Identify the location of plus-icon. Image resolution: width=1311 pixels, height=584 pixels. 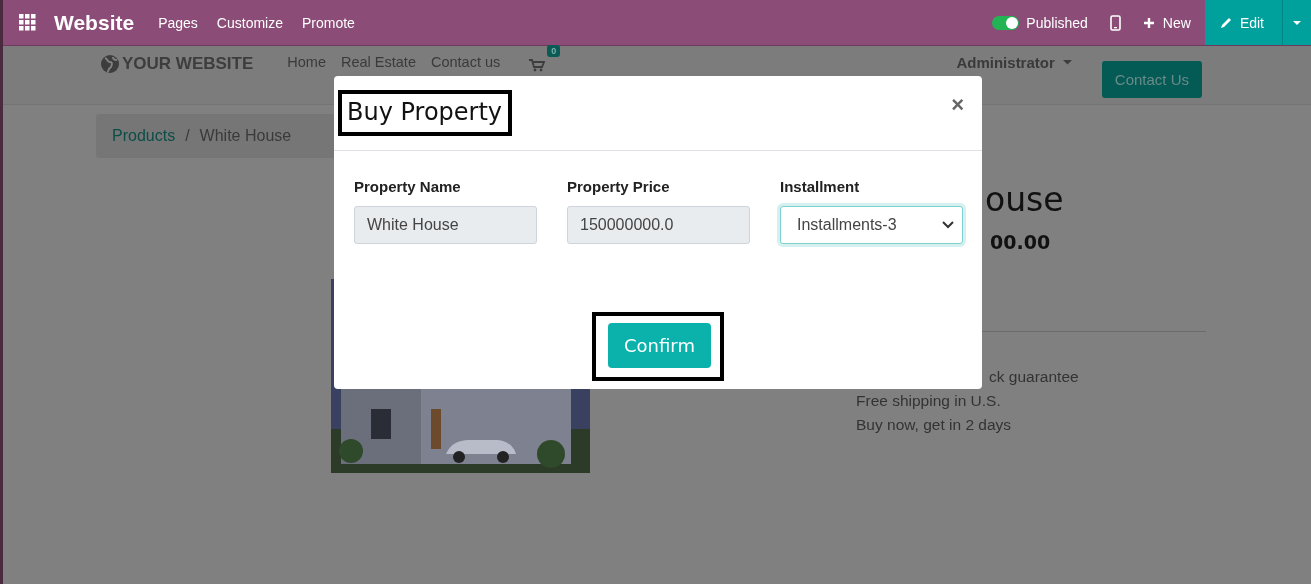
(1148, 22).